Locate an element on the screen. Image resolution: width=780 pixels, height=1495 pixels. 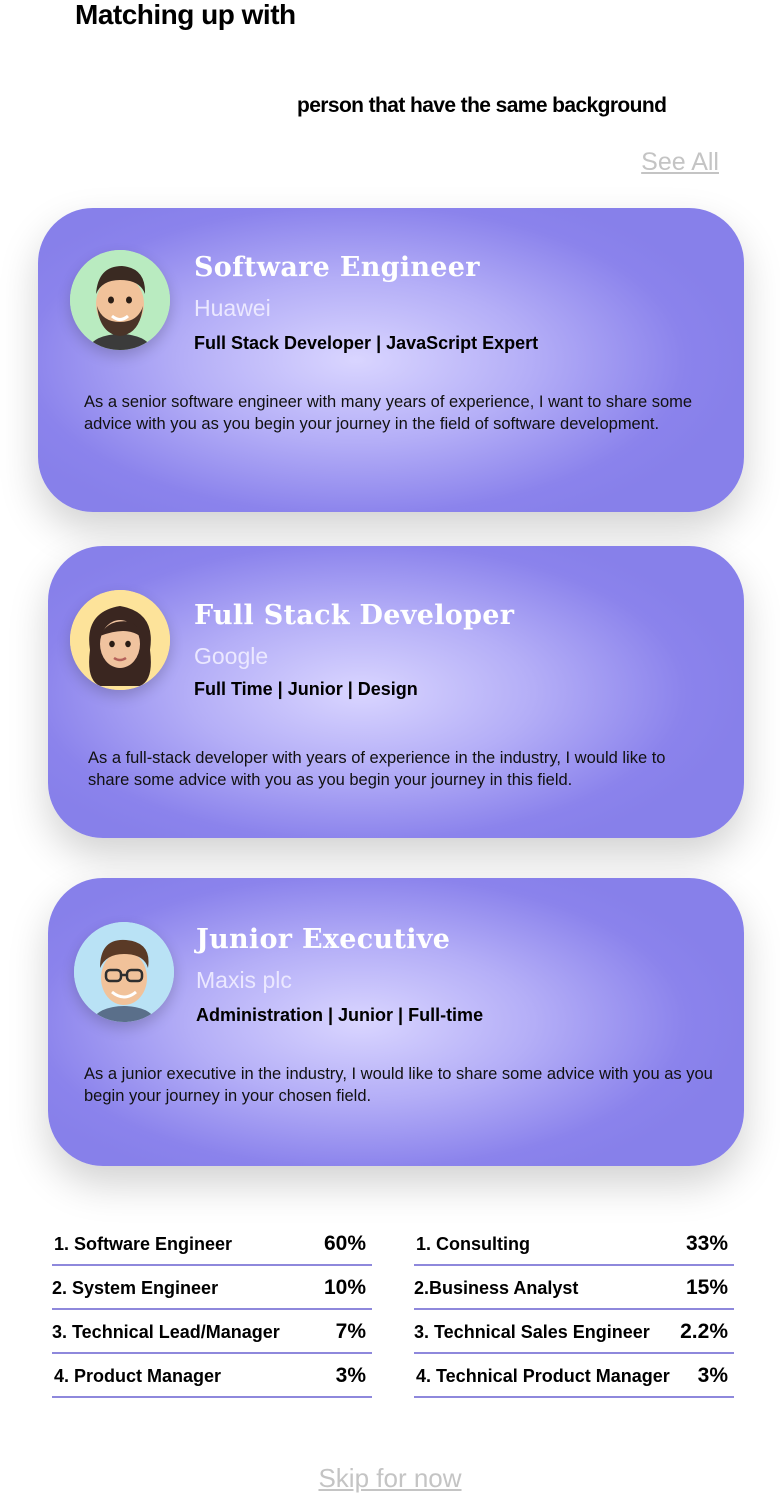
card-company: Maxis plc is located at coordinates (244, 980).